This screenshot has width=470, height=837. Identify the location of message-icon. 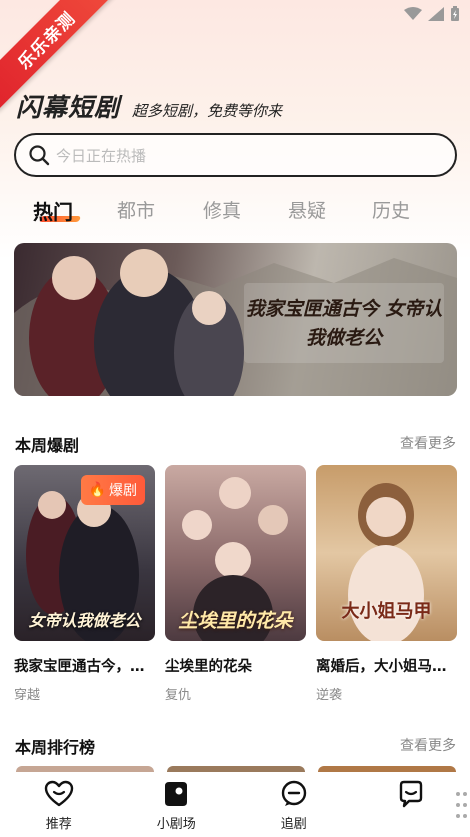
(411, 794).